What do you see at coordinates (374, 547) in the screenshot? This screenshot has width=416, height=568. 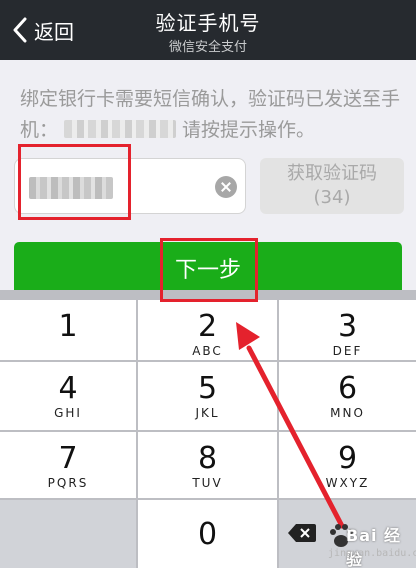 I see `watermark-brand: Bai 经验` at bounding box center [374, 547].